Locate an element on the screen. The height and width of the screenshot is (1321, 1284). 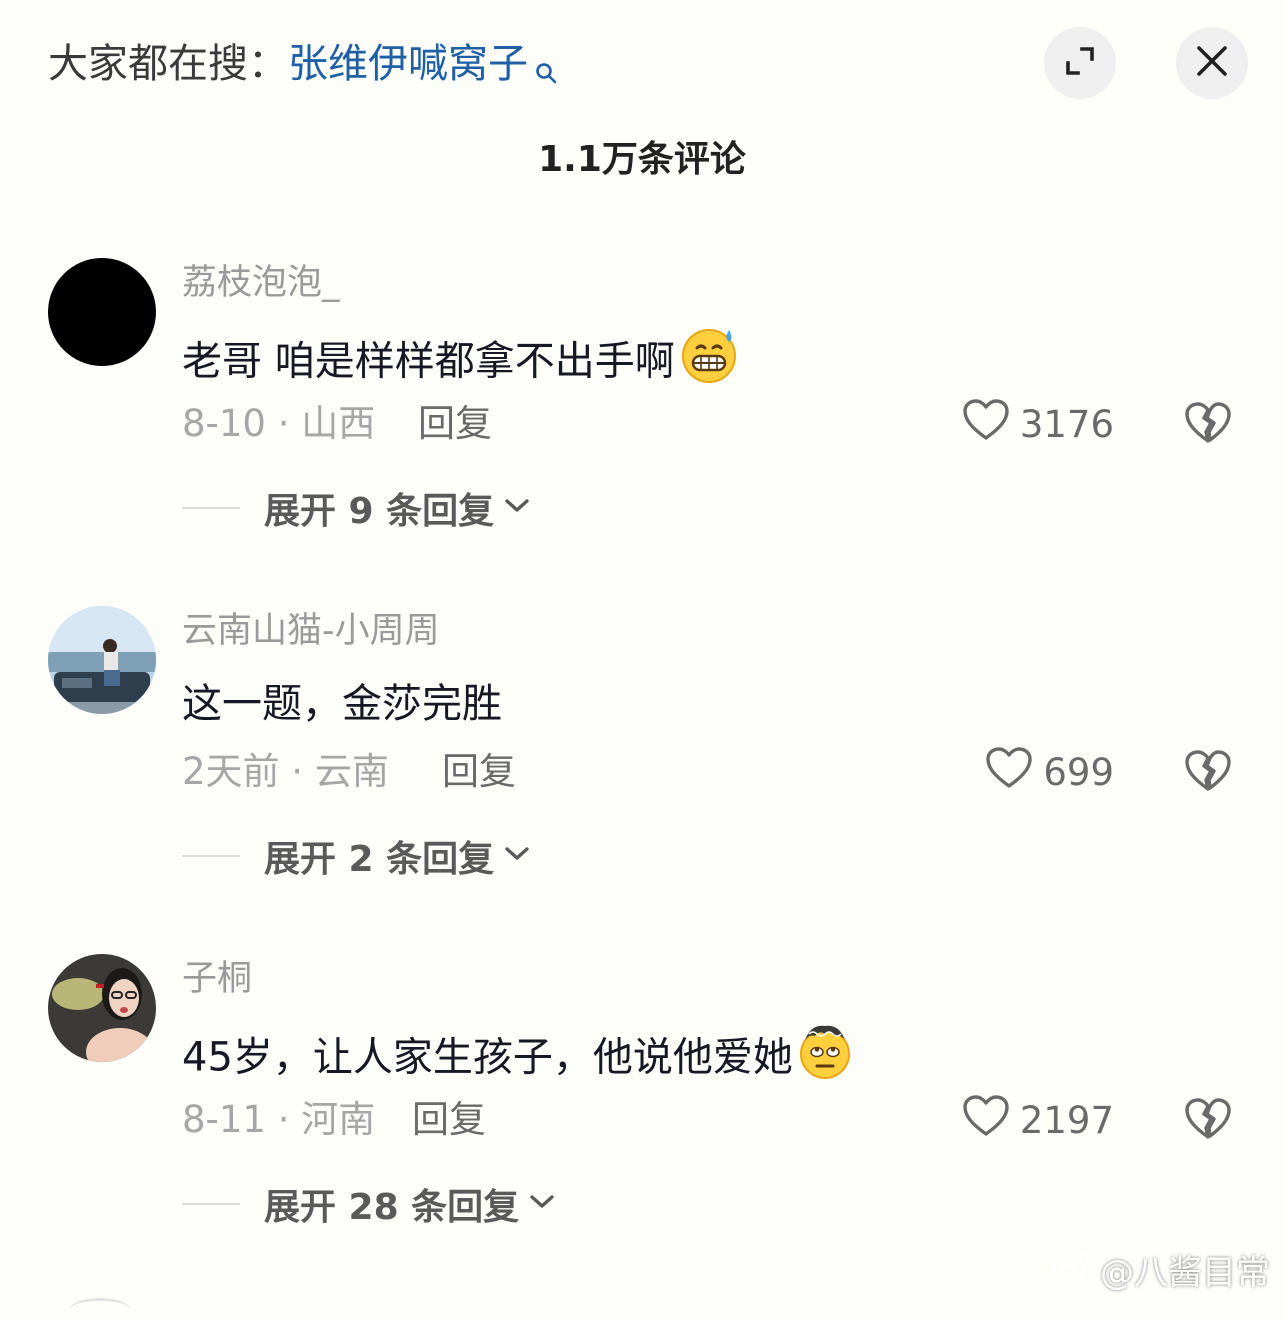
grimace-sweat-emoji-icon is located at coordinates (710, 363).